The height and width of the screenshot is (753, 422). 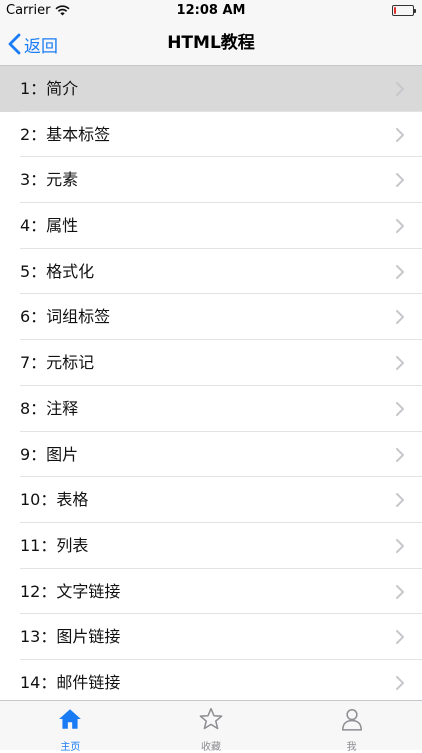 What do you see at coordinates (404, 10) in the screenshot?
I see `battery-icon` at bounding box center [404, 10].